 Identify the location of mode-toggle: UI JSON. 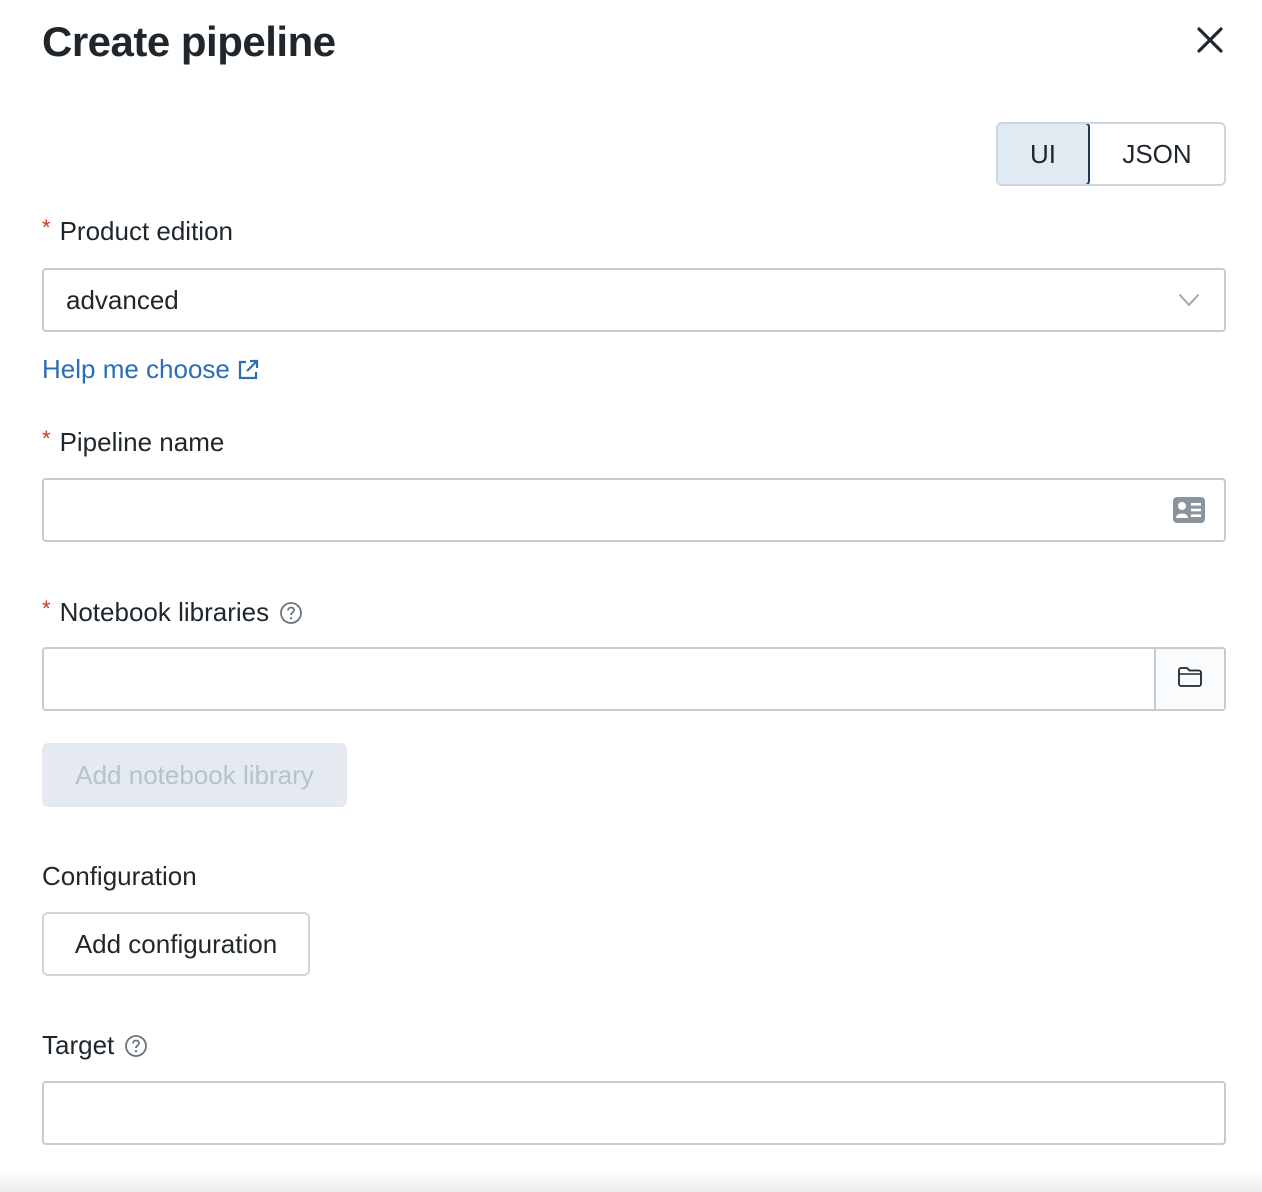
(1111, 154).